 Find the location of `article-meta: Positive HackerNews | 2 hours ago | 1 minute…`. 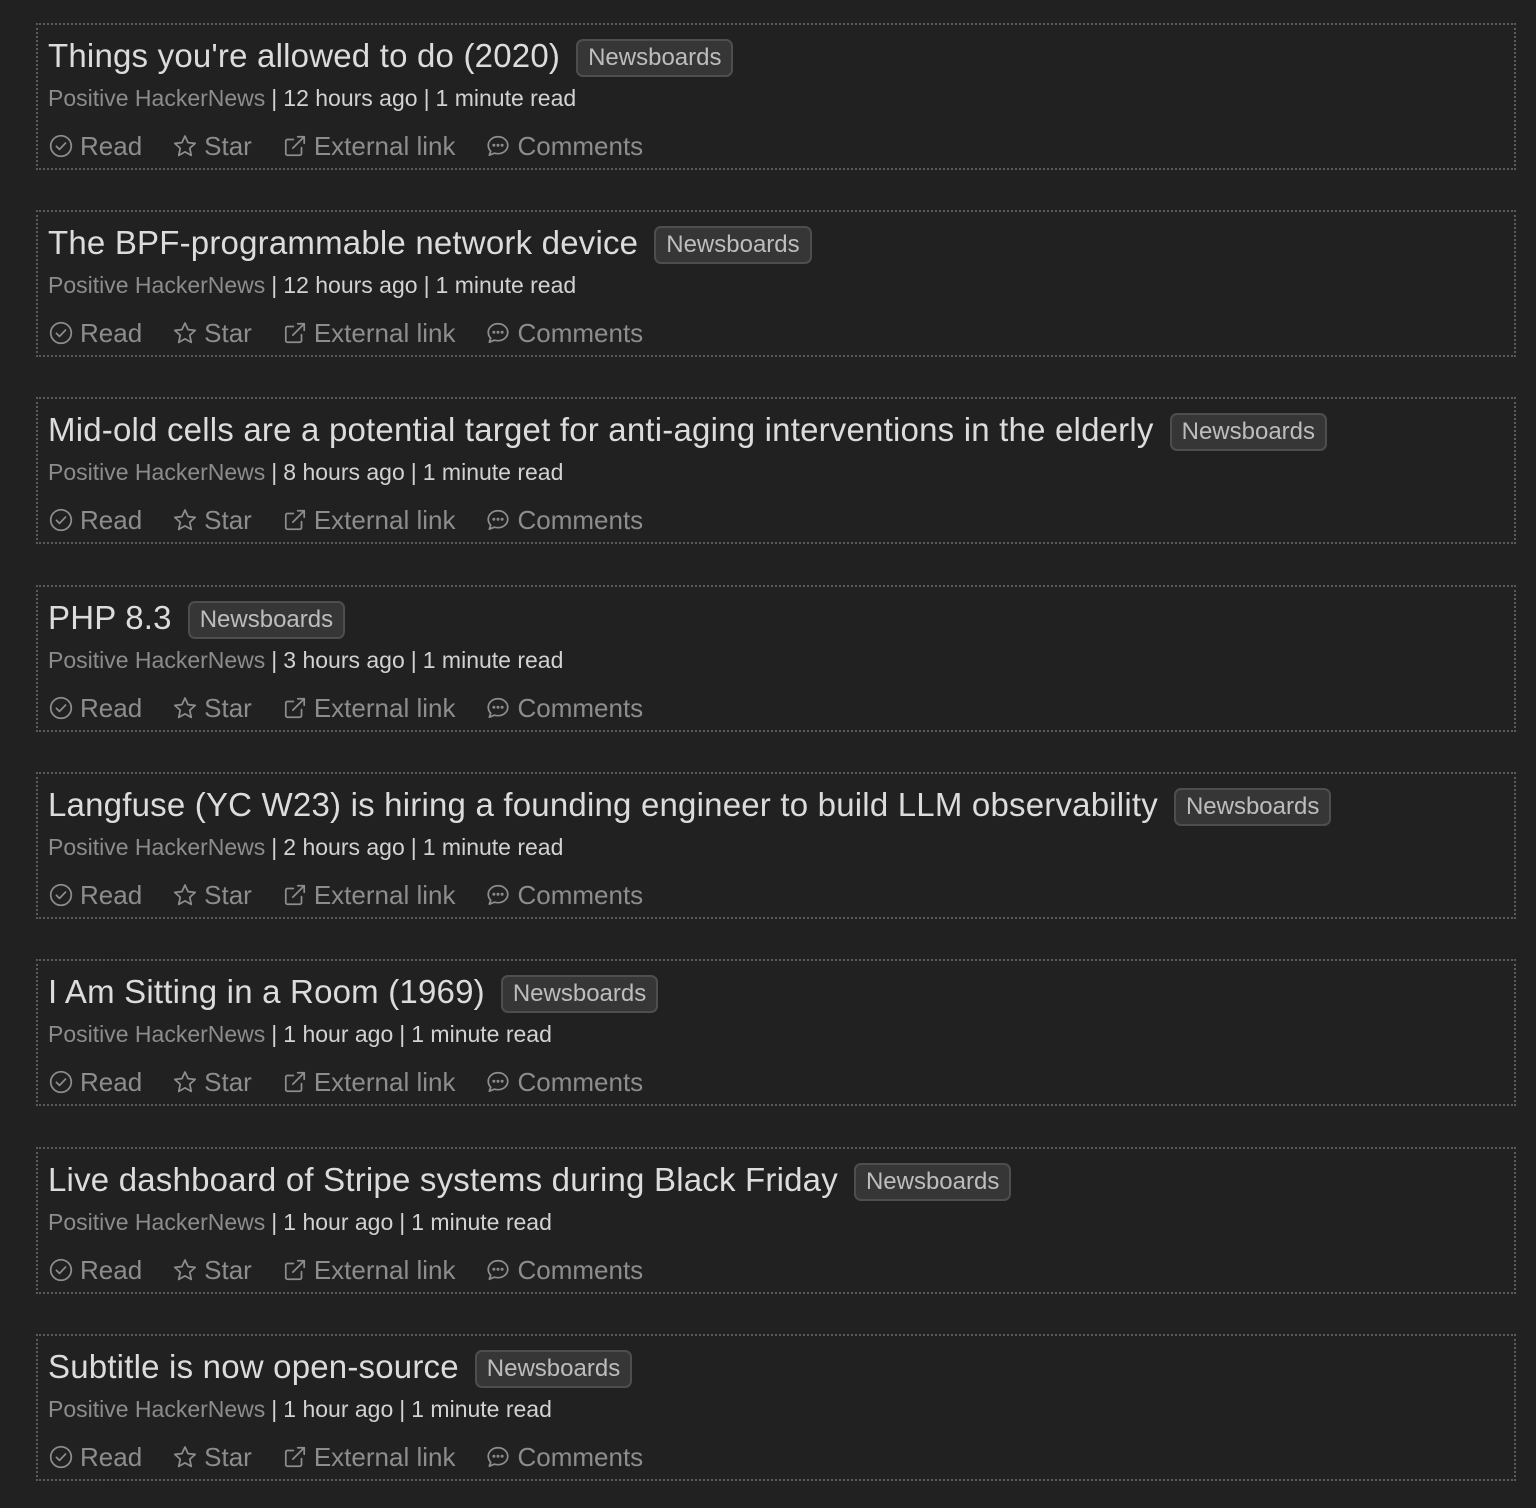

article-meta: Positive HackerNews | 2 hours ago | 1 minute… is located at coordinates (305, 847).